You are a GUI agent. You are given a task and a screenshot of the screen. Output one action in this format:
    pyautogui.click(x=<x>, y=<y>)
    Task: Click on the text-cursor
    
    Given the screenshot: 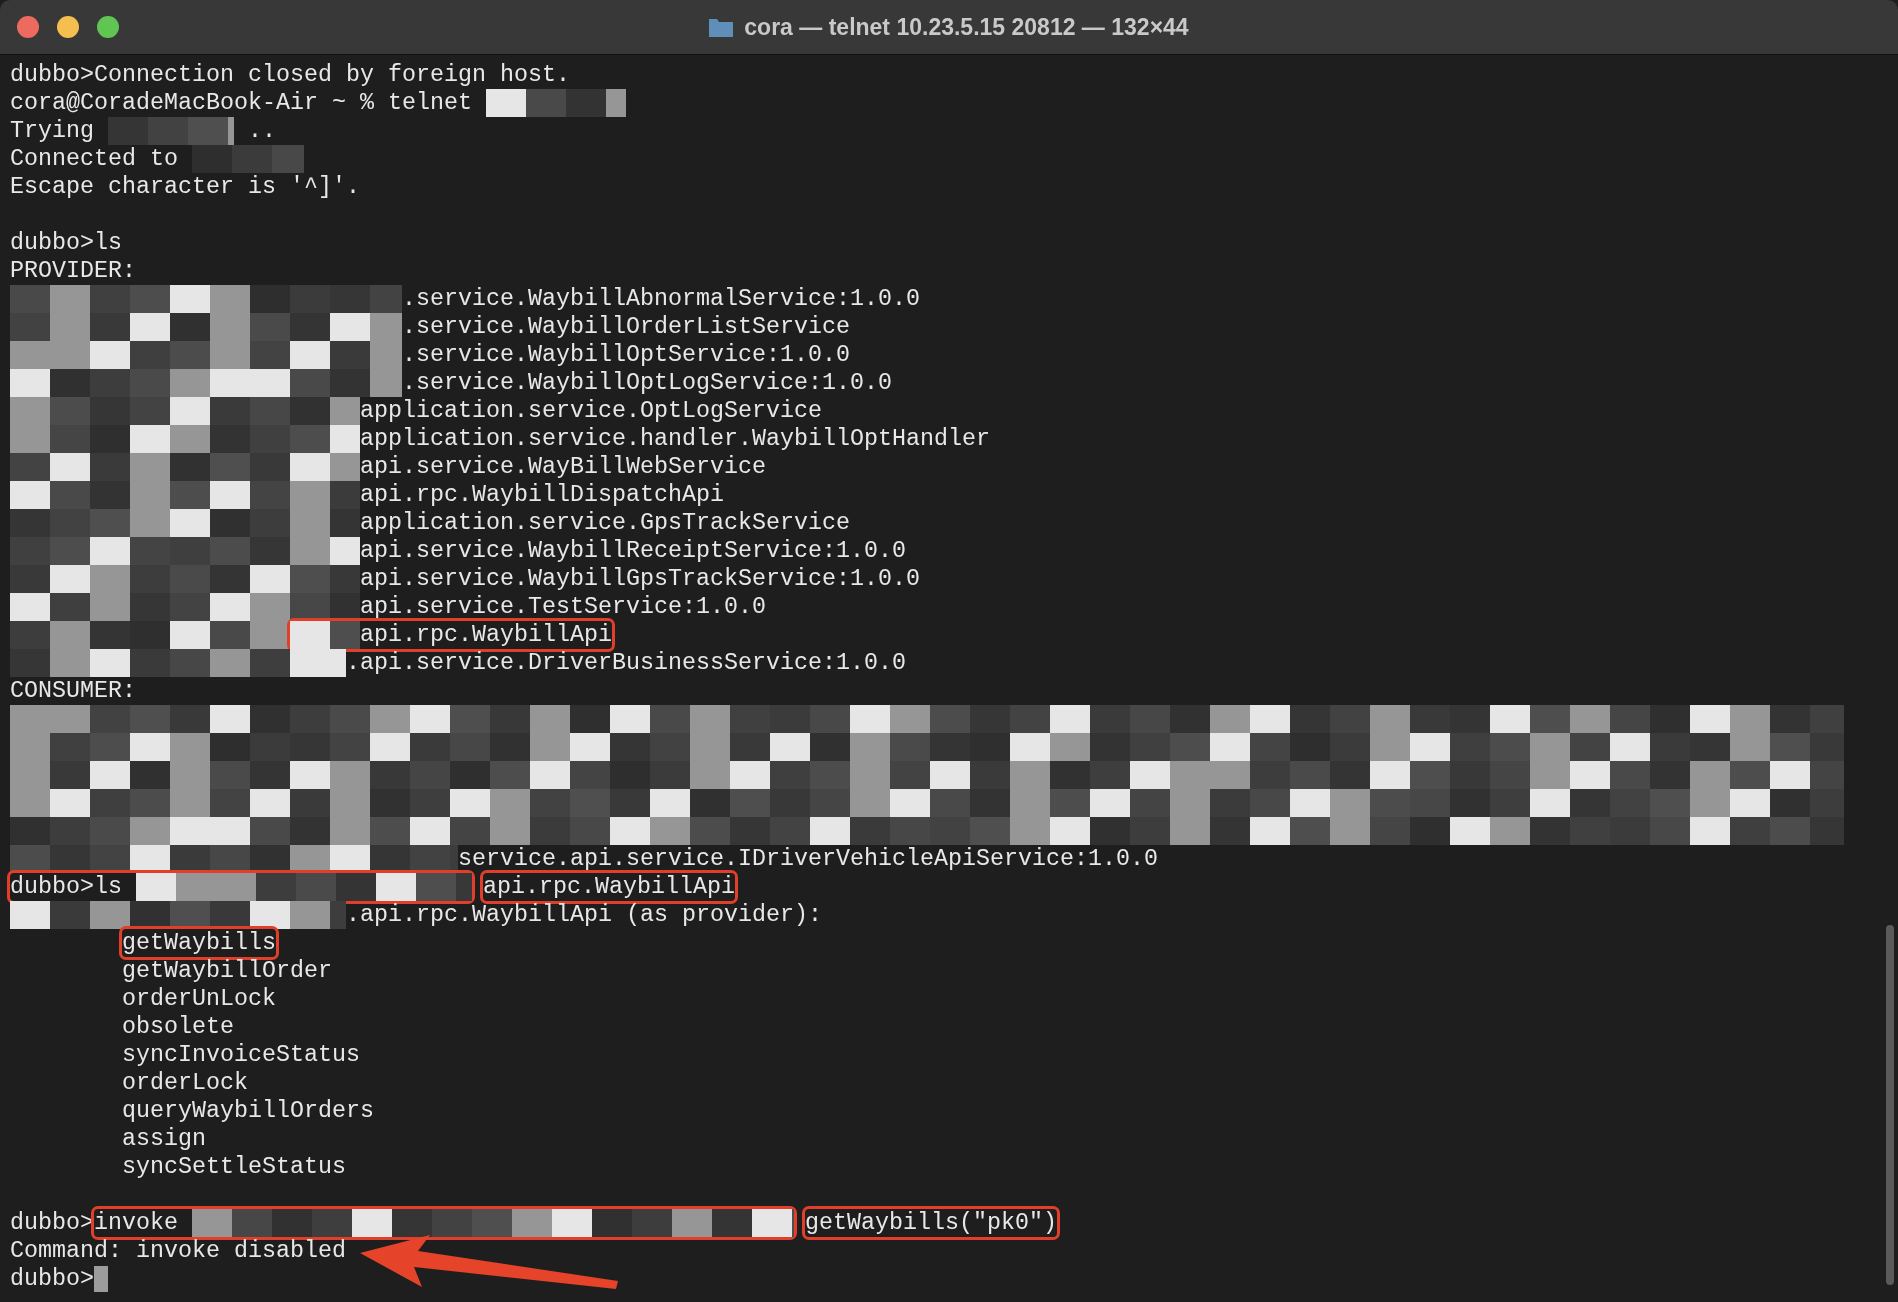 What is the action you would take?
    pyautogui.click(x=101, y=1279)
    